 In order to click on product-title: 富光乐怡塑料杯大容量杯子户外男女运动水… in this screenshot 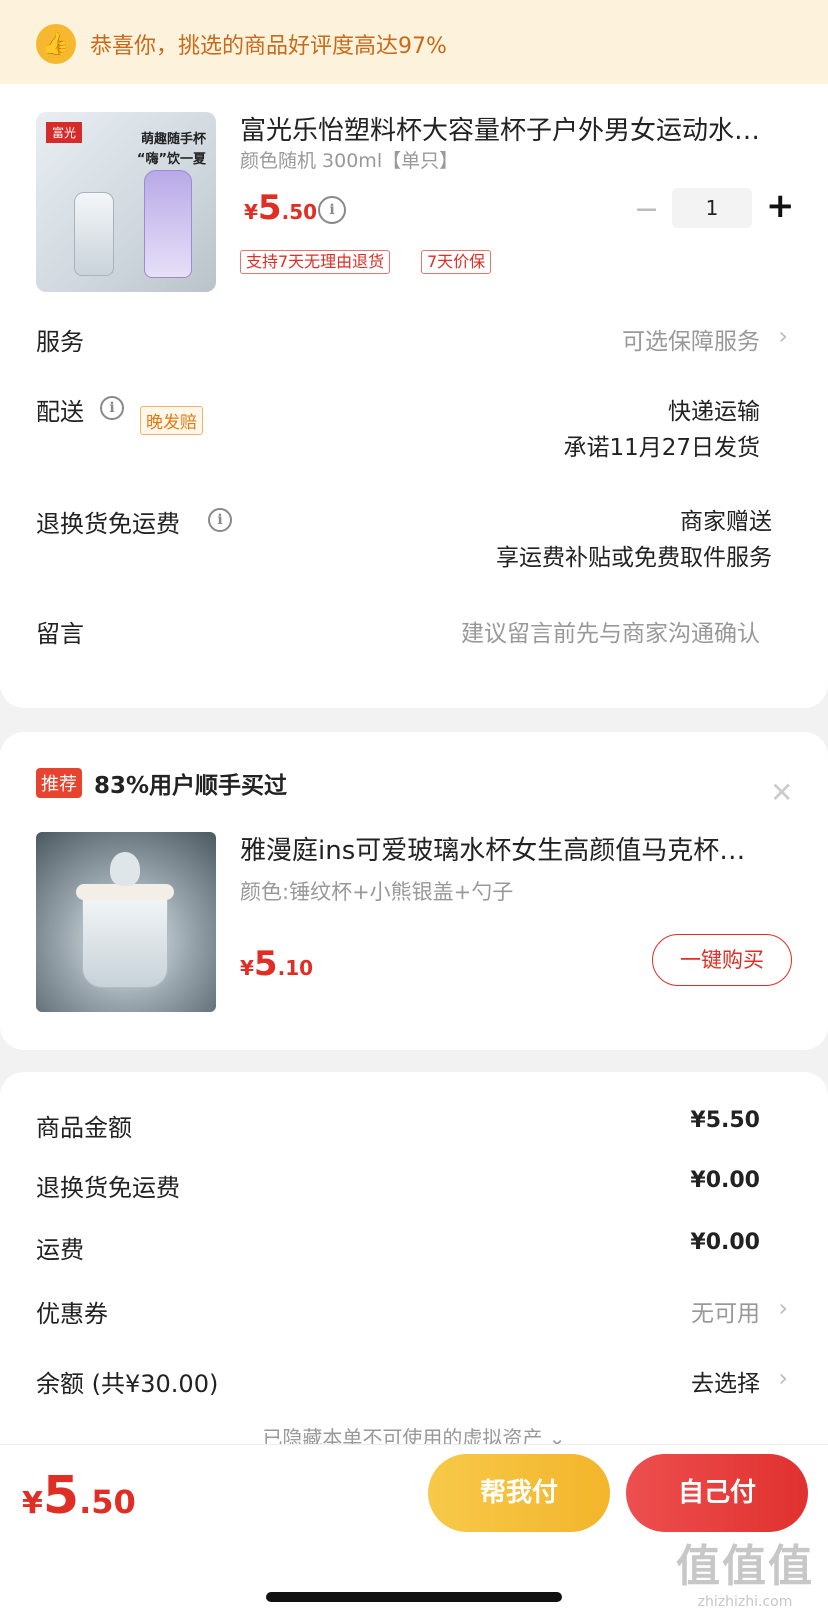, I will do `click(510, 128)`.